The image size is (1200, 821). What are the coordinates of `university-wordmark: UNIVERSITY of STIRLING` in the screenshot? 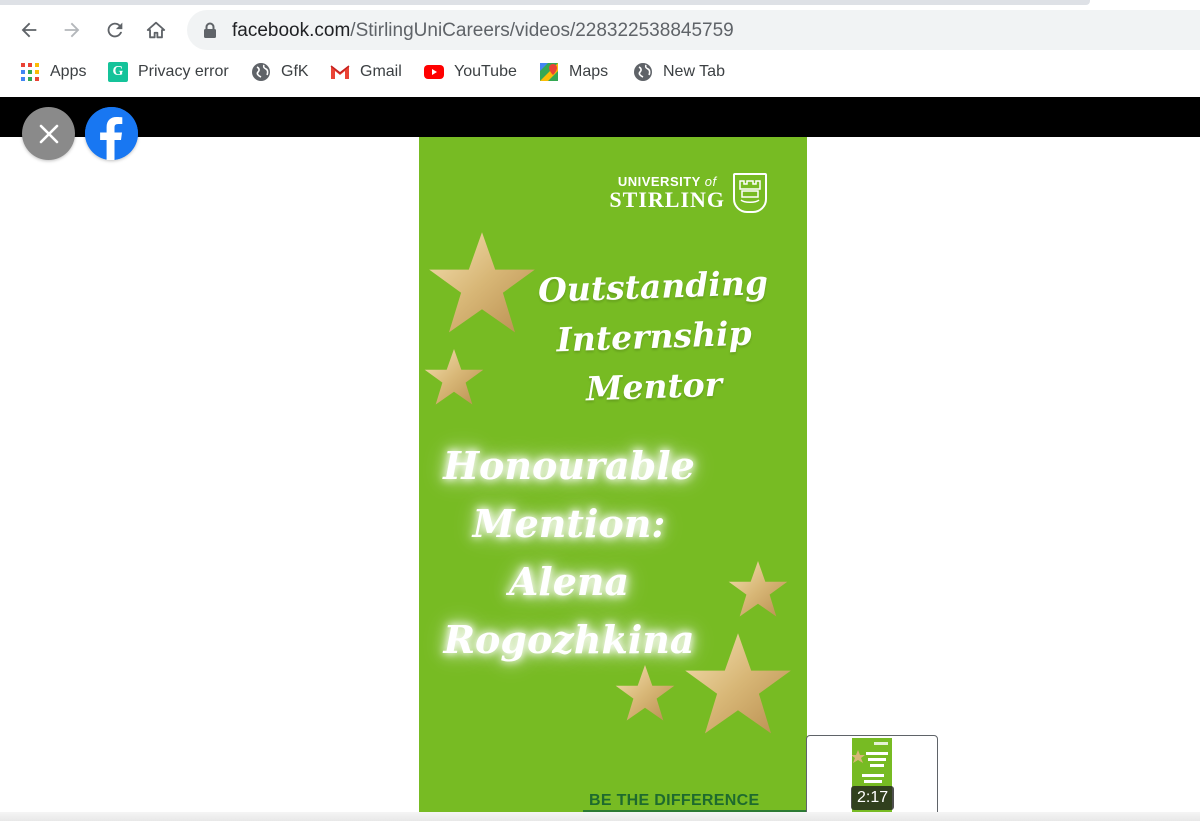 It's located at (667, 193).